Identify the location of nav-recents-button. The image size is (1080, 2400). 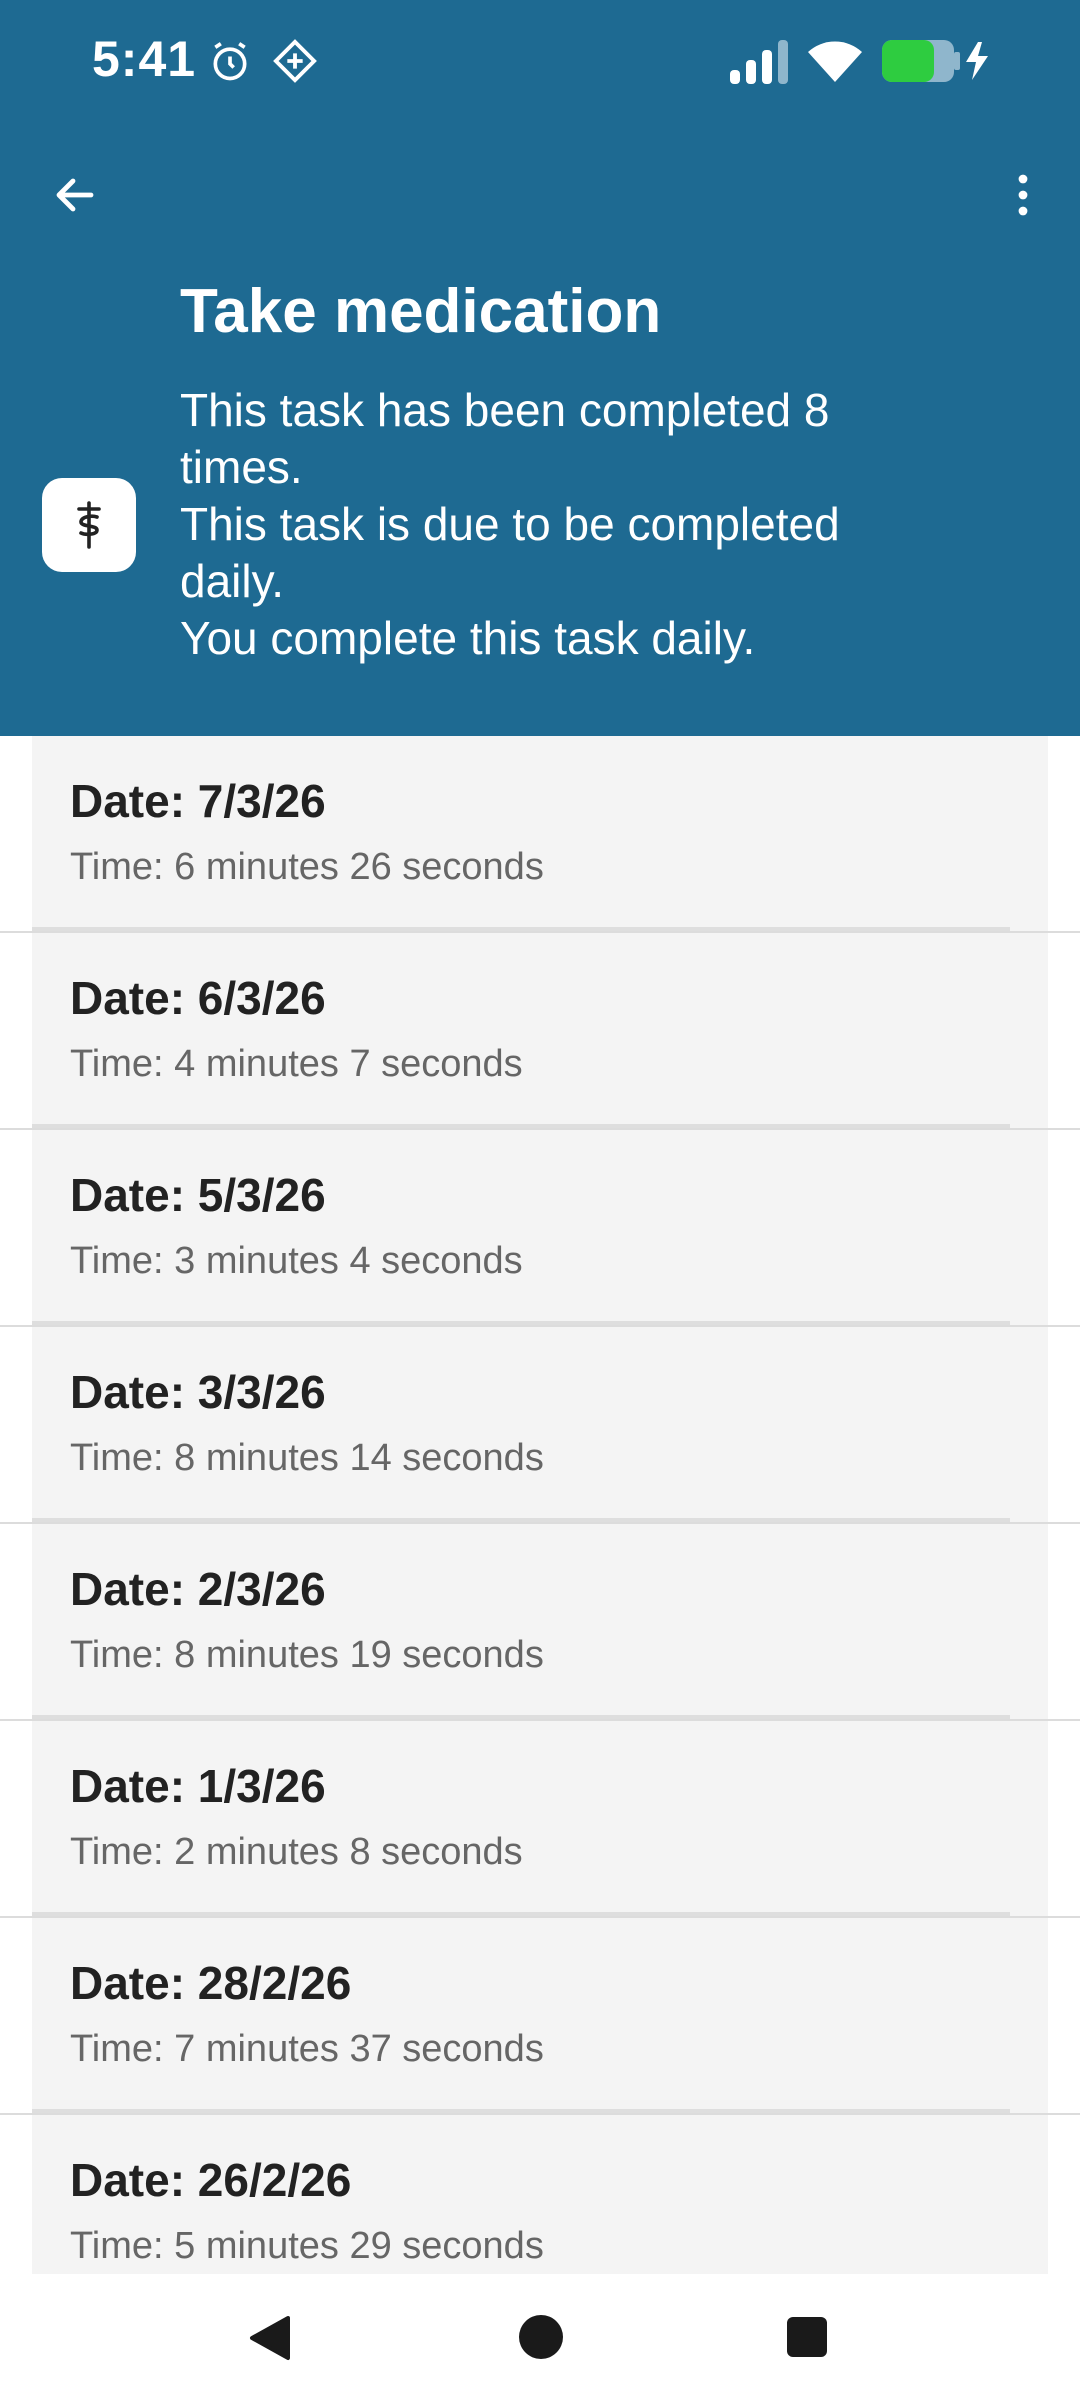
(807, 2339).